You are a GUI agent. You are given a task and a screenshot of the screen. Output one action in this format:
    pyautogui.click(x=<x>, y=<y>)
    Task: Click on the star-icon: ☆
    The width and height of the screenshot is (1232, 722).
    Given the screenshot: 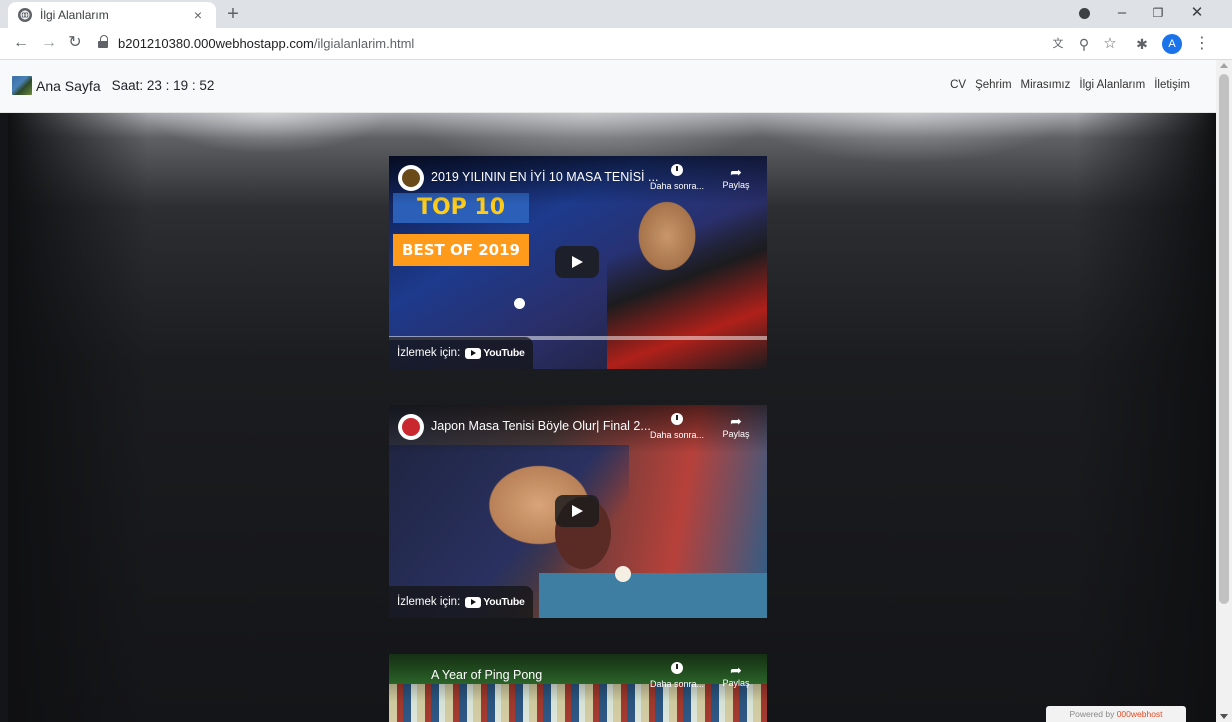 What is the action you would take?
    pyautogui.click(x=1110, y=44)
    